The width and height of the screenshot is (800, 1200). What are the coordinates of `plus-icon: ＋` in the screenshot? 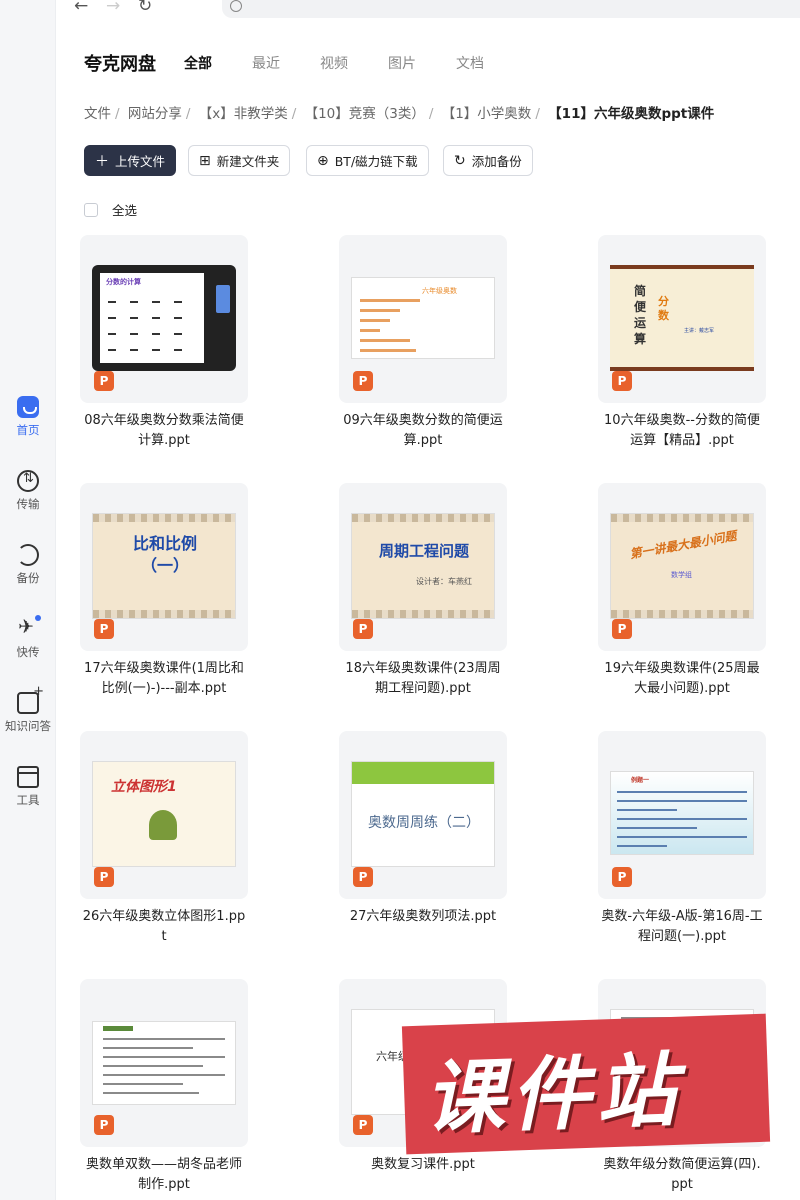 It's located at (102, 161).